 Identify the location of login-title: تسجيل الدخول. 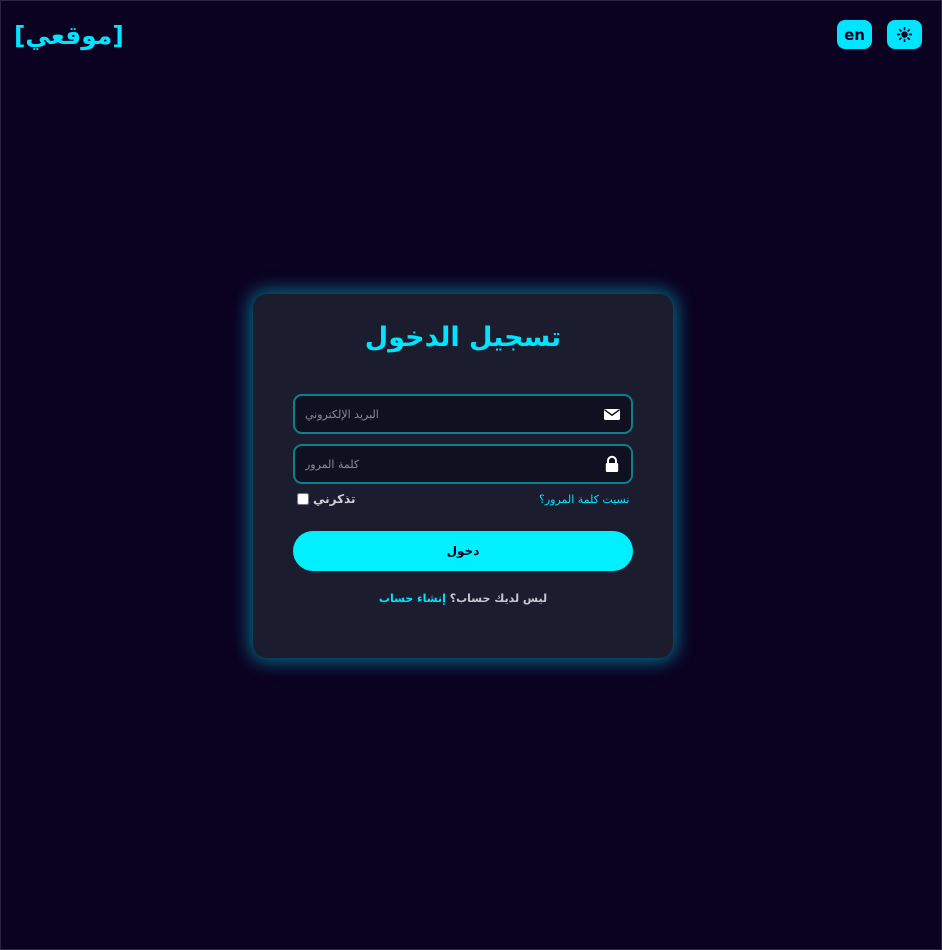
(463, 337).